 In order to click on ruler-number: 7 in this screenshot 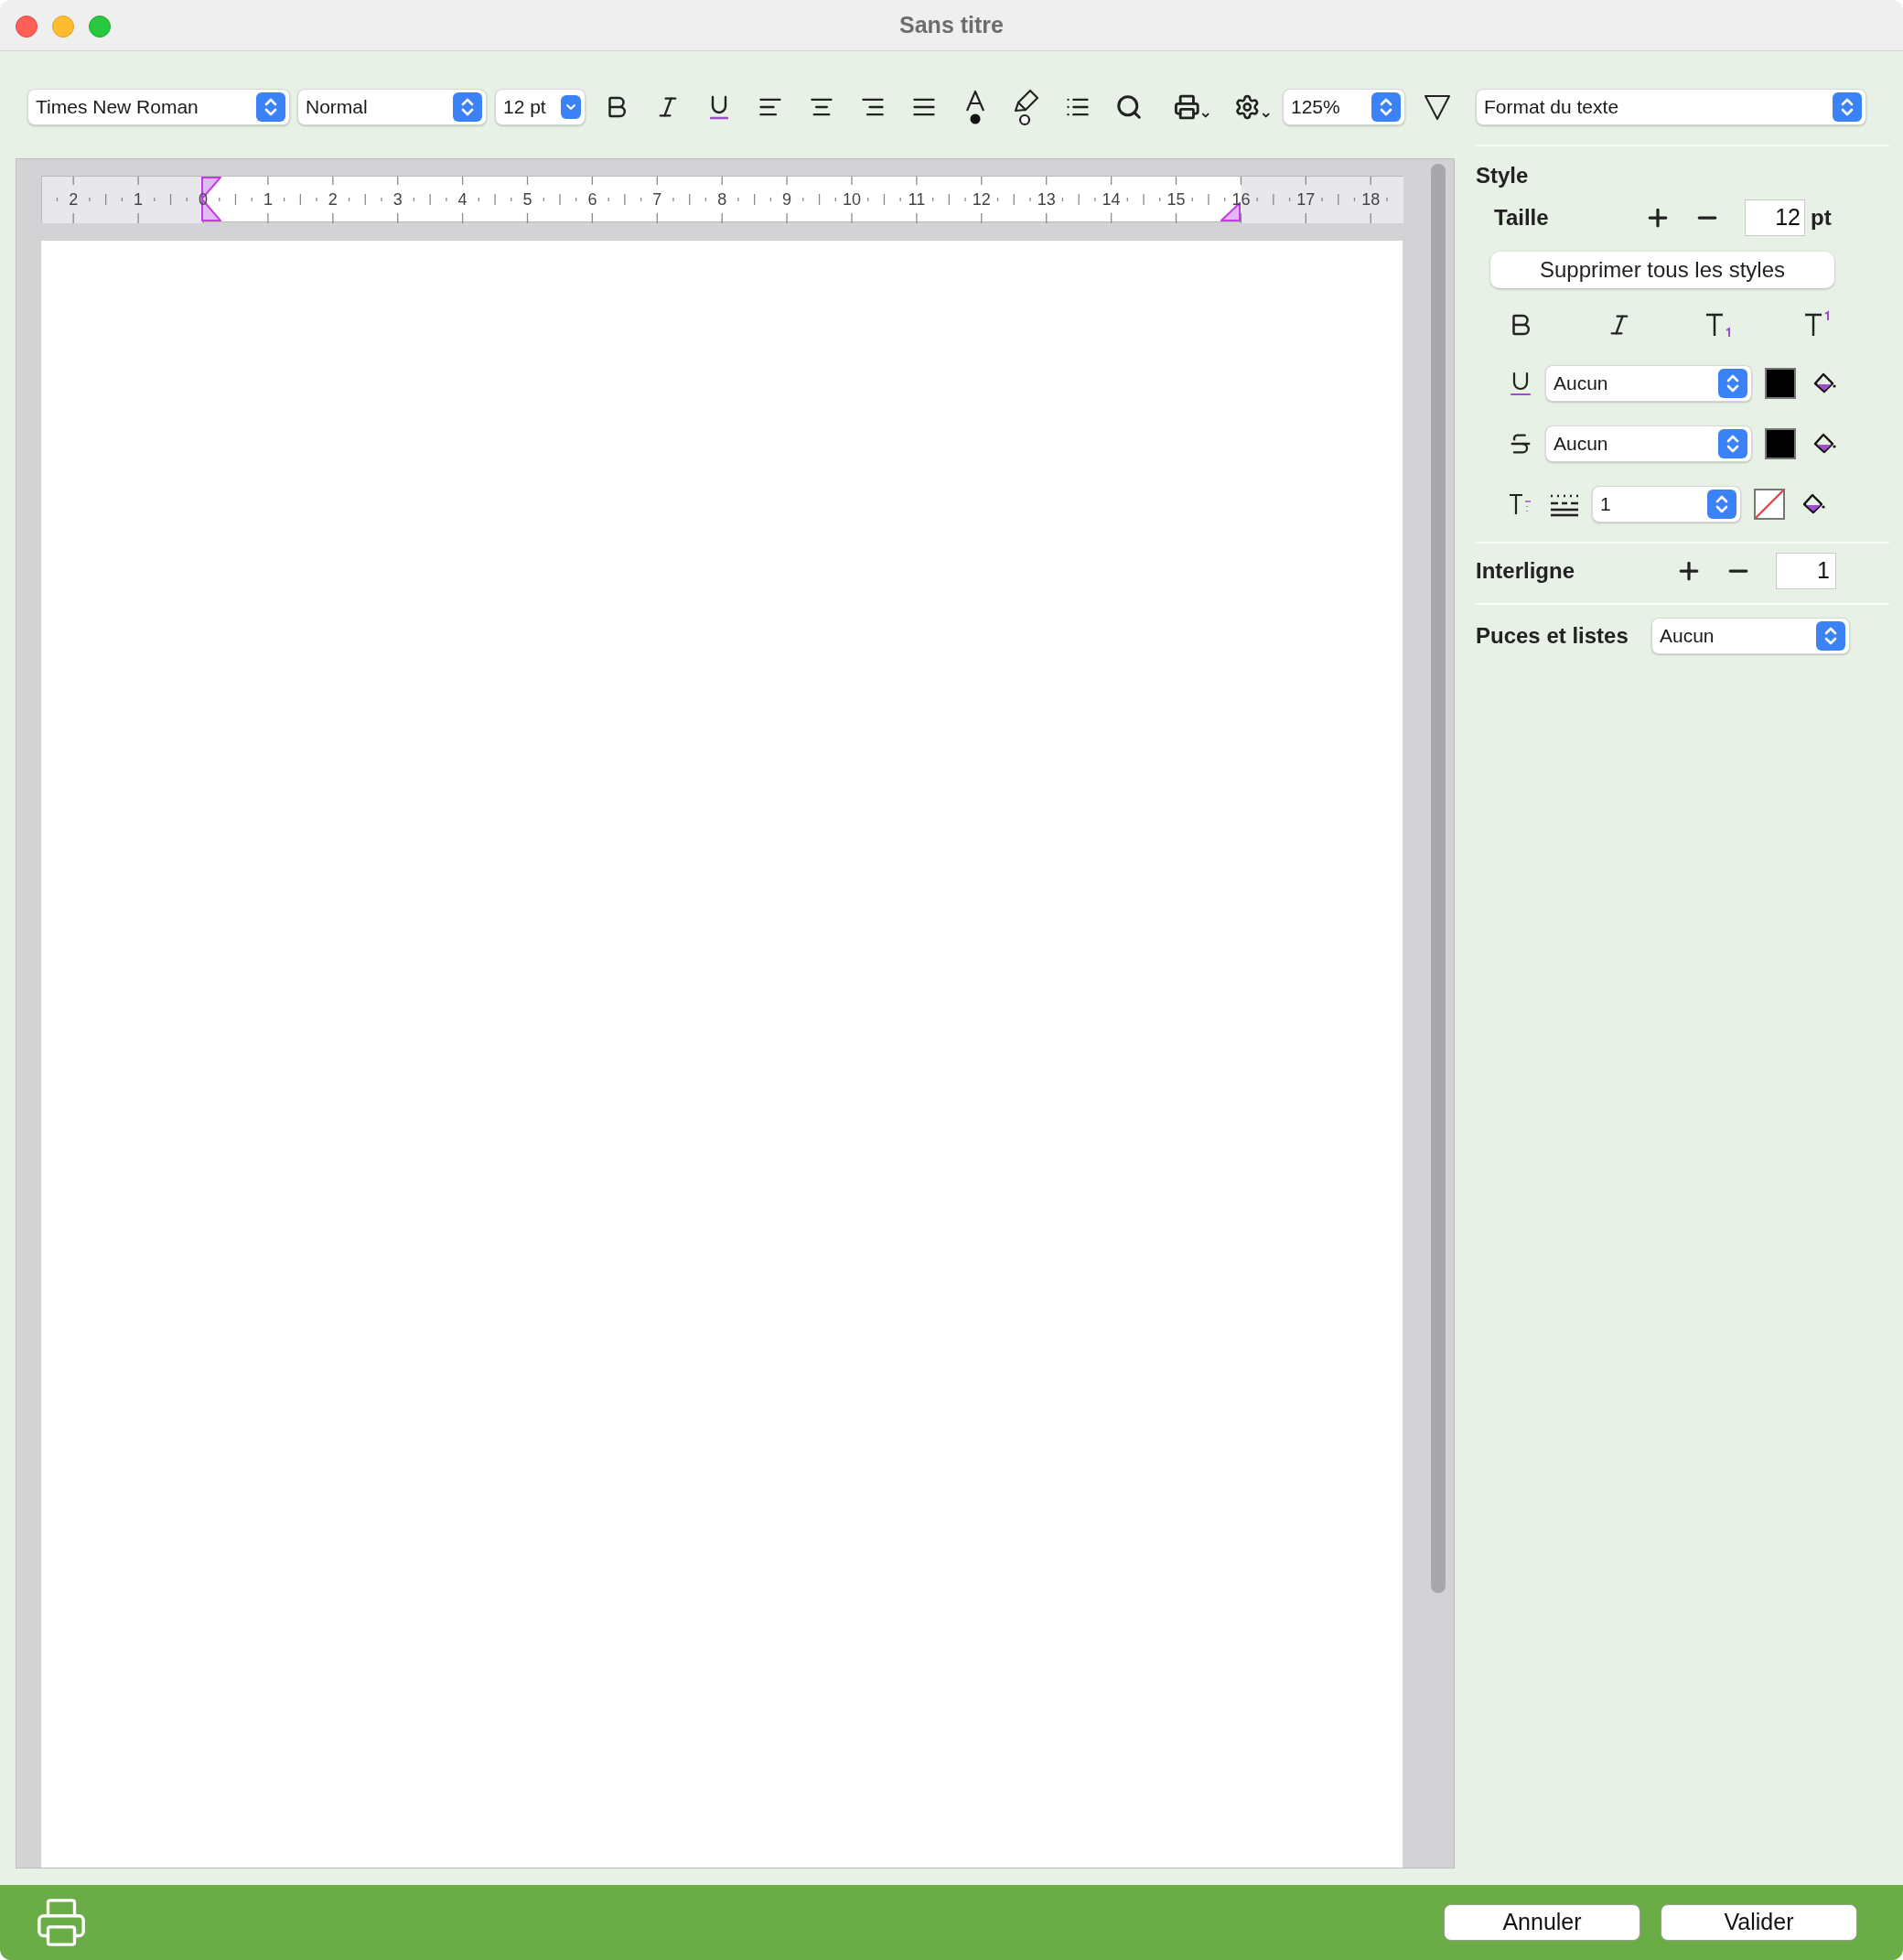, I will do `click(657, 199)`.